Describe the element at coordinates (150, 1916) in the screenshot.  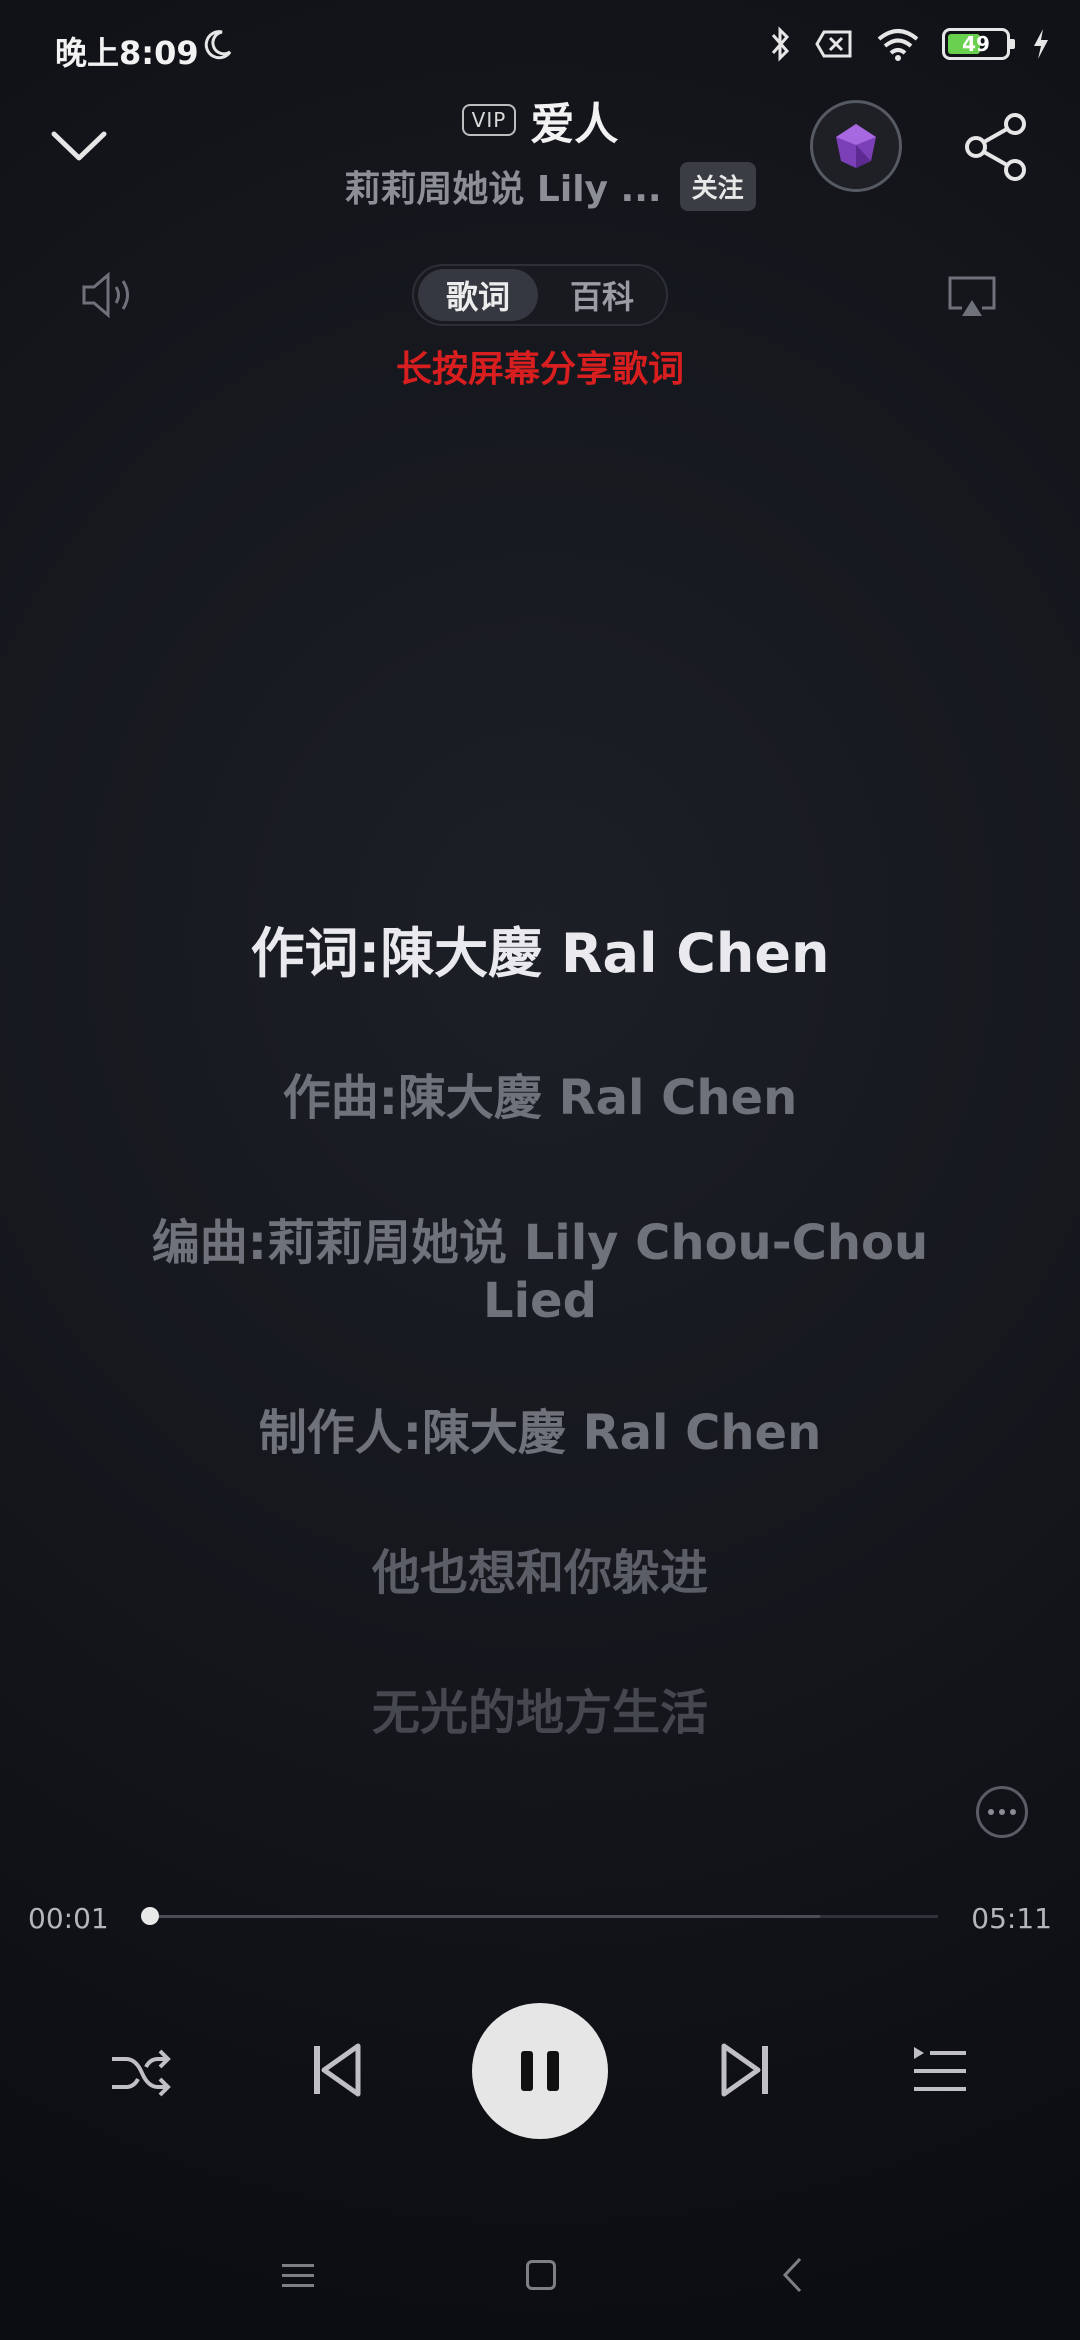
I see `progress-knob` at that location.